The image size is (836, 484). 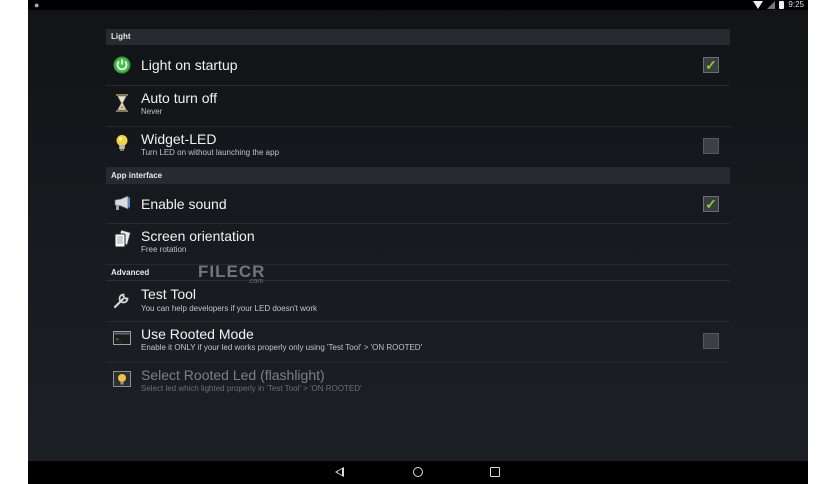 What do you see at coordinates (122, 239) in the screenshot?
I see `rotate-icon` at bounding box center [122, 239].